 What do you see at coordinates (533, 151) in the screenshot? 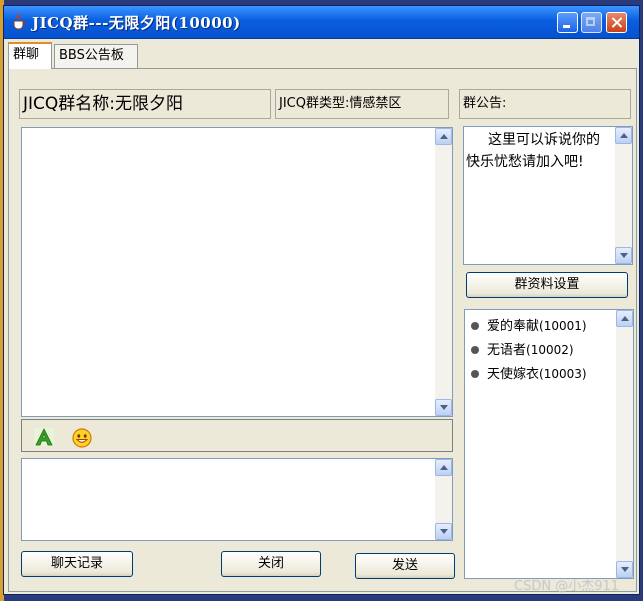
I see `announcement-text: 这里可以诉说你的快乐忧愁请加入吧!` at bounding box center [533, 151].